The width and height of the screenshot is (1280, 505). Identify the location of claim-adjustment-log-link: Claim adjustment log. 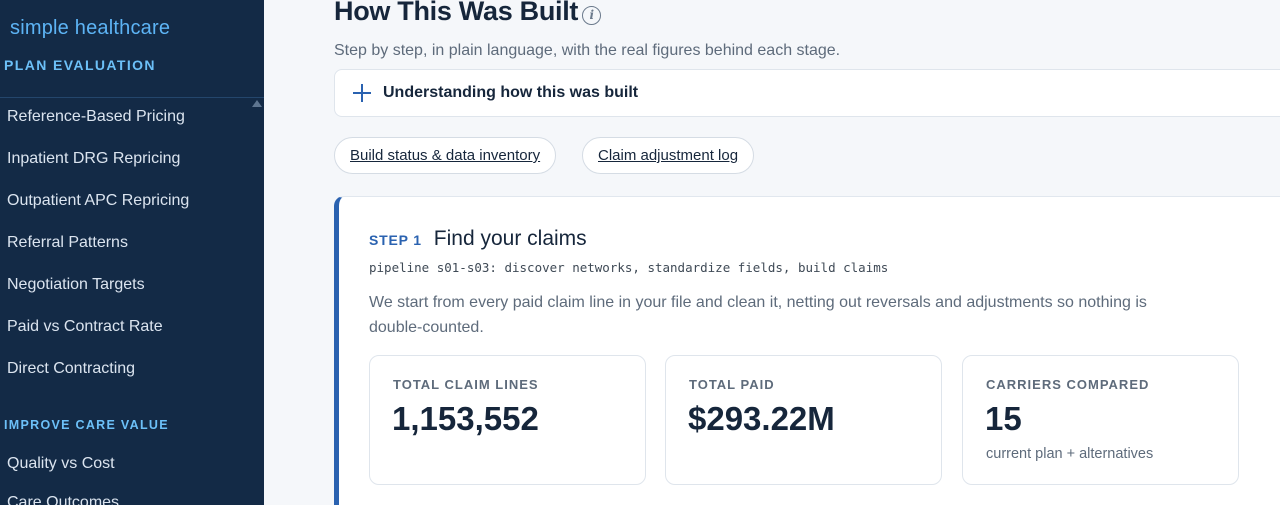
(668, 155).